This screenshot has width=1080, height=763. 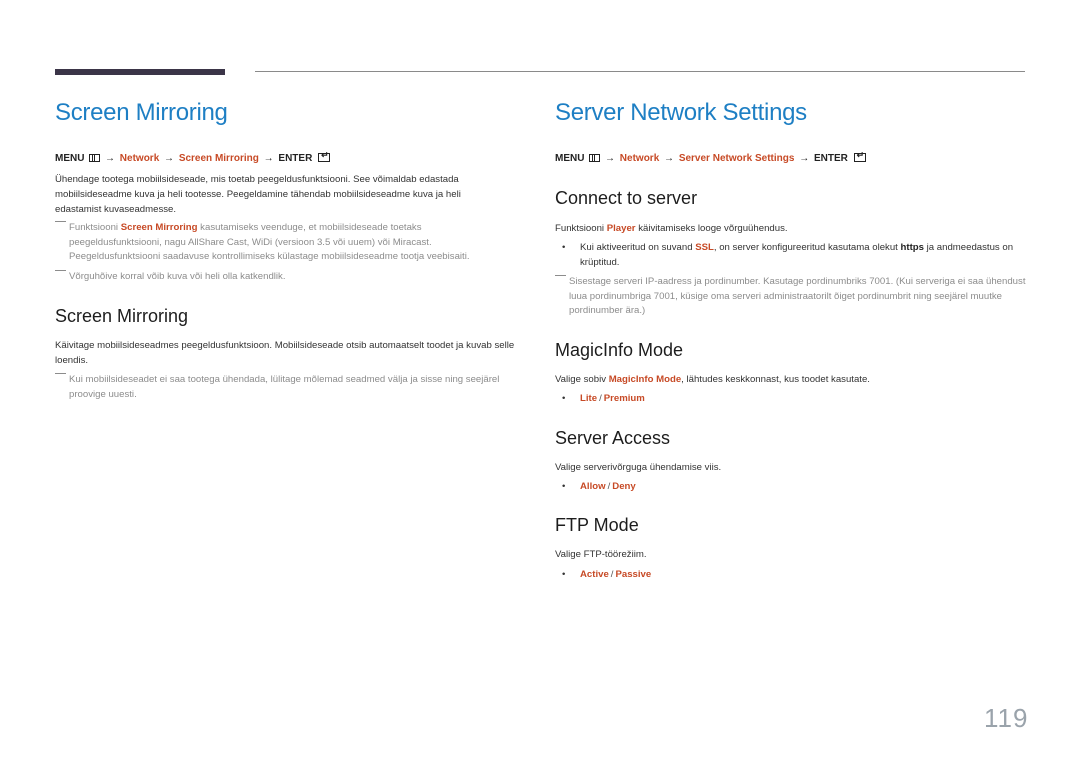 What do you see at coordinates (600, 399) in the screenshot?
I see `magicinfo-options: • Lite / Premium` at bounding box center [600, 399].